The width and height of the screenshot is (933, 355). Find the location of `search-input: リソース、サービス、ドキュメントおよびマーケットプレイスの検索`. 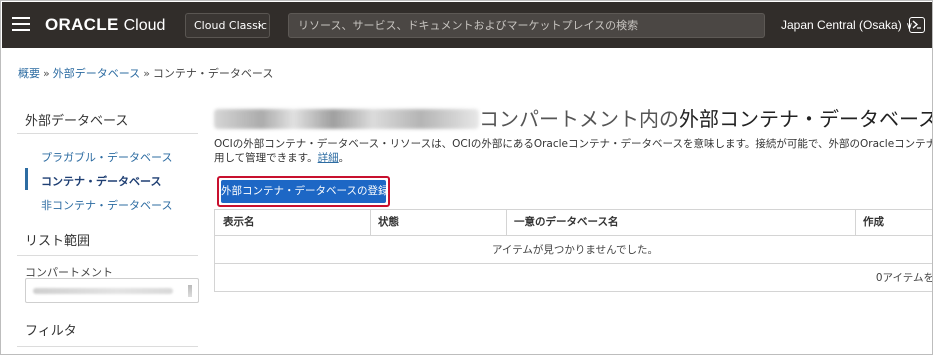

search-input: リソース、サービス、ドキュメントおよびマーケットプレイスの検索 is located at coordinates (526, 25).